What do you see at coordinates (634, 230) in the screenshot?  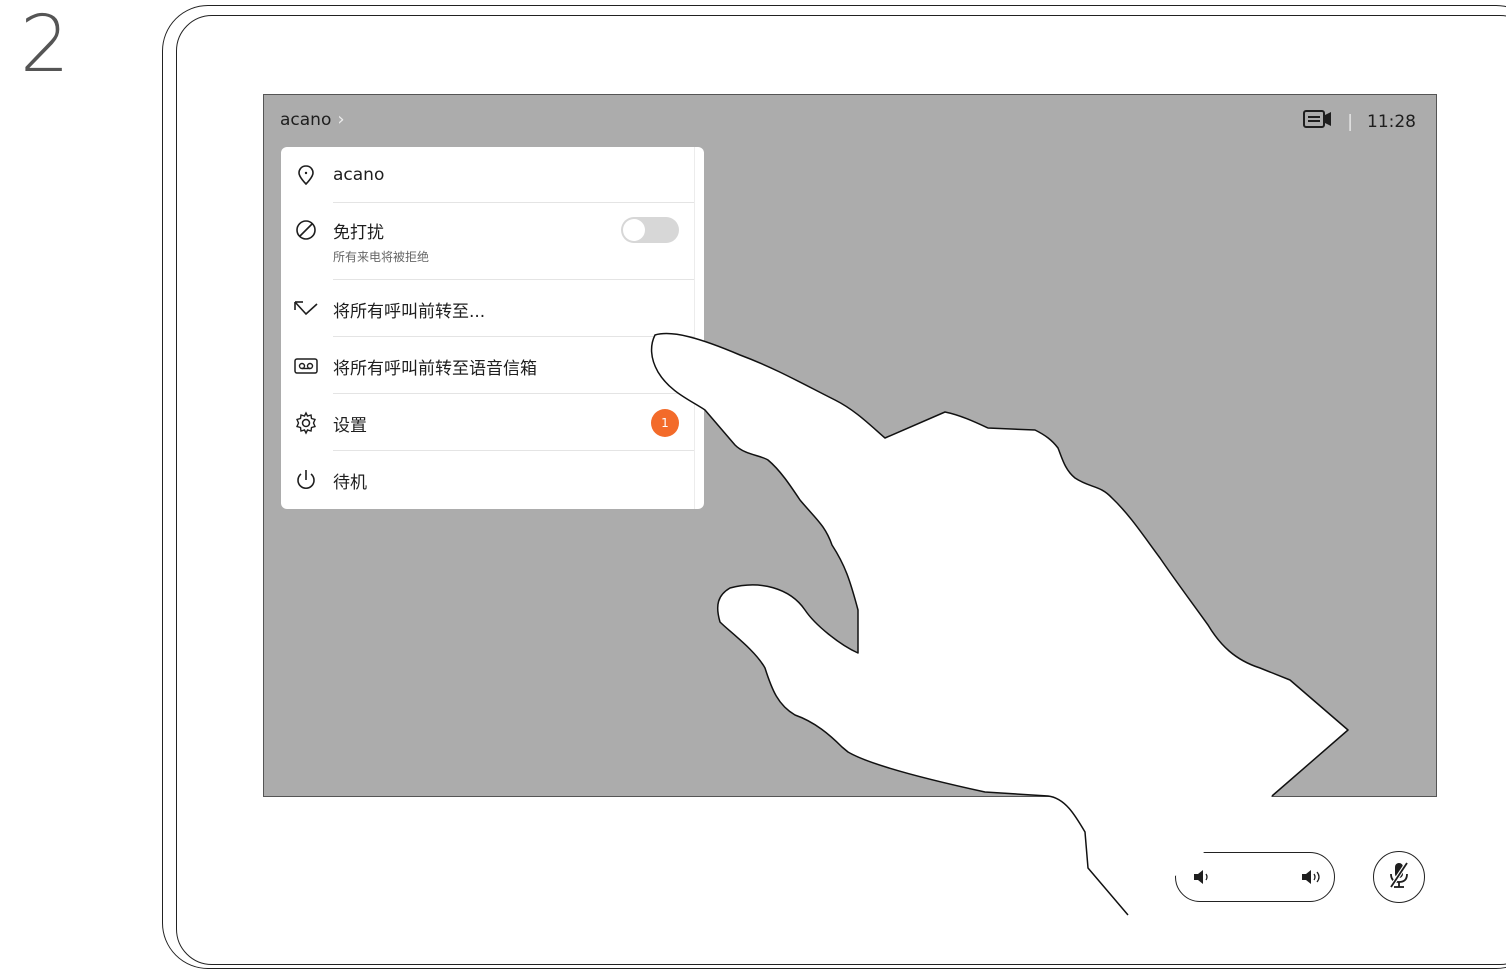 I see `toggle-knob` at bounding box center [634, 230].